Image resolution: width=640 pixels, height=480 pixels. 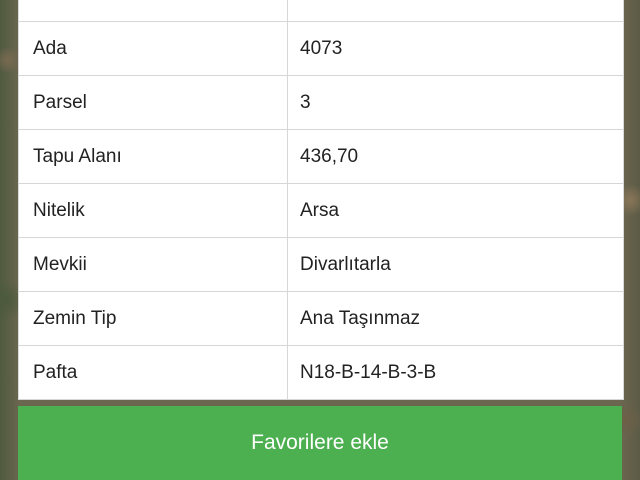 I want to click on table-row: Ada 4073, so click(x=321, y=49).